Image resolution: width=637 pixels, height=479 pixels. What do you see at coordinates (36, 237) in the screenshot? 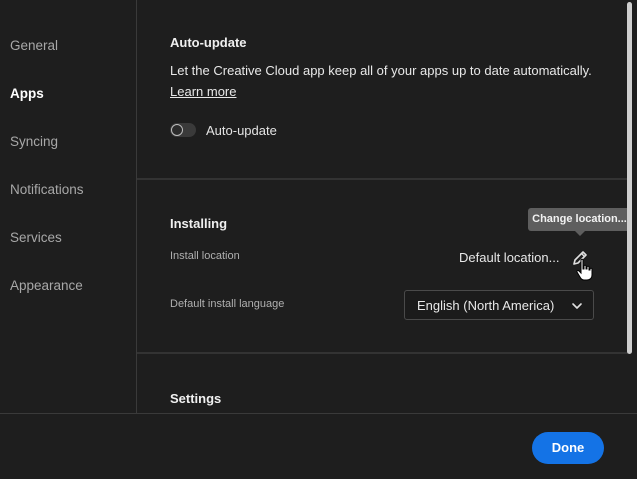
I see `sidebar-item-services: Services` at bounding box center [36, 237].